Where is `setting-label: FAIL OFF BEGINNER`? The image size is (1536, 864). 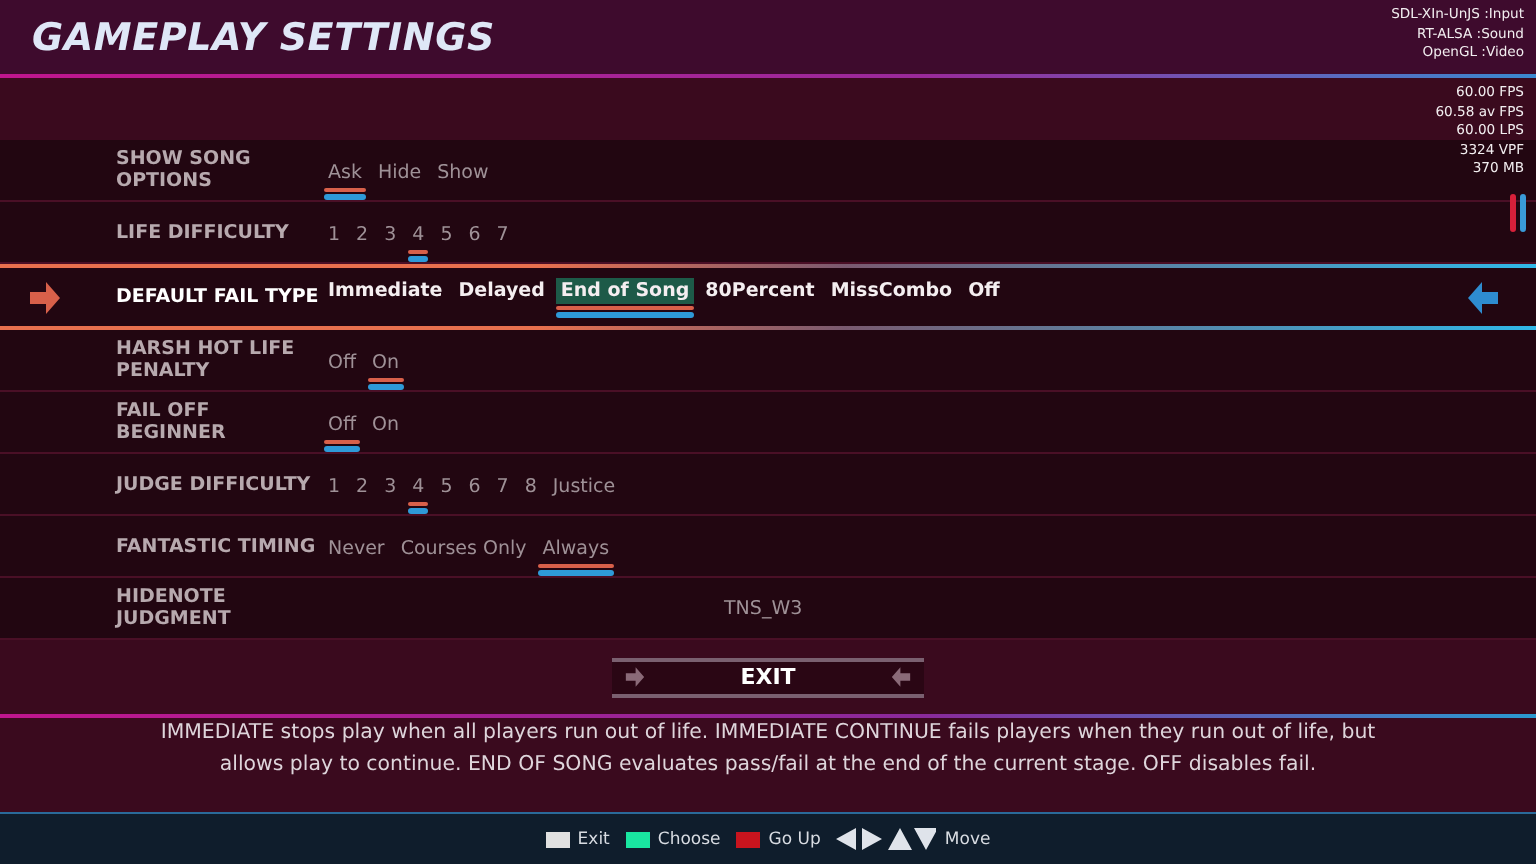 setting-label: FAIL OFF BEGINNER is located at coordinates (172, 422).